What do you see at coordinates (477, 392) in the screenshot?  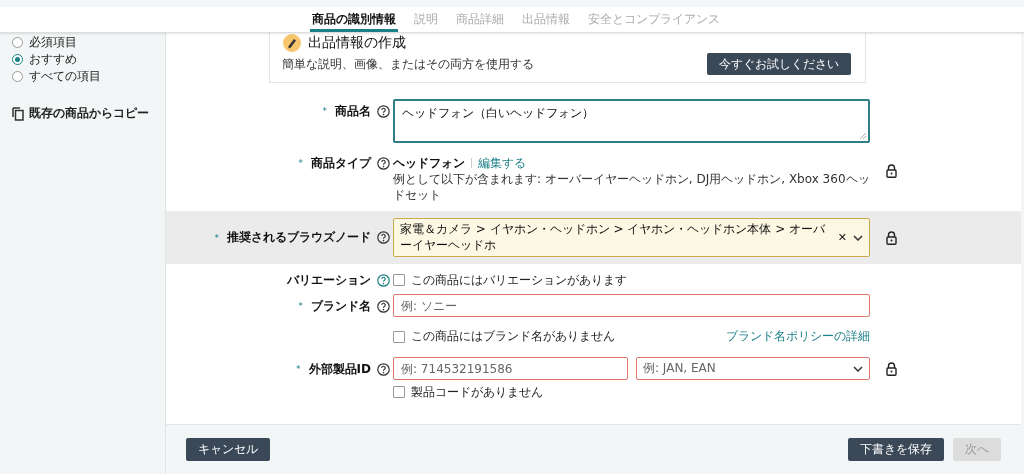 I see `checkbox-label: 製品コードがありません` at bounding box center [477, 392].